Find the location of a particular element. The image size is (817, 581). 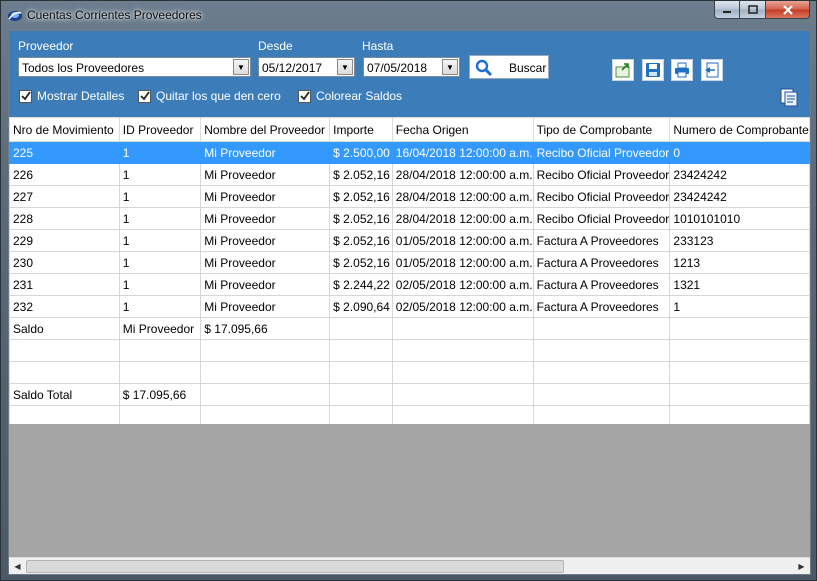

column-header: Nro de Movimiento is located at coordinates (64, 129).